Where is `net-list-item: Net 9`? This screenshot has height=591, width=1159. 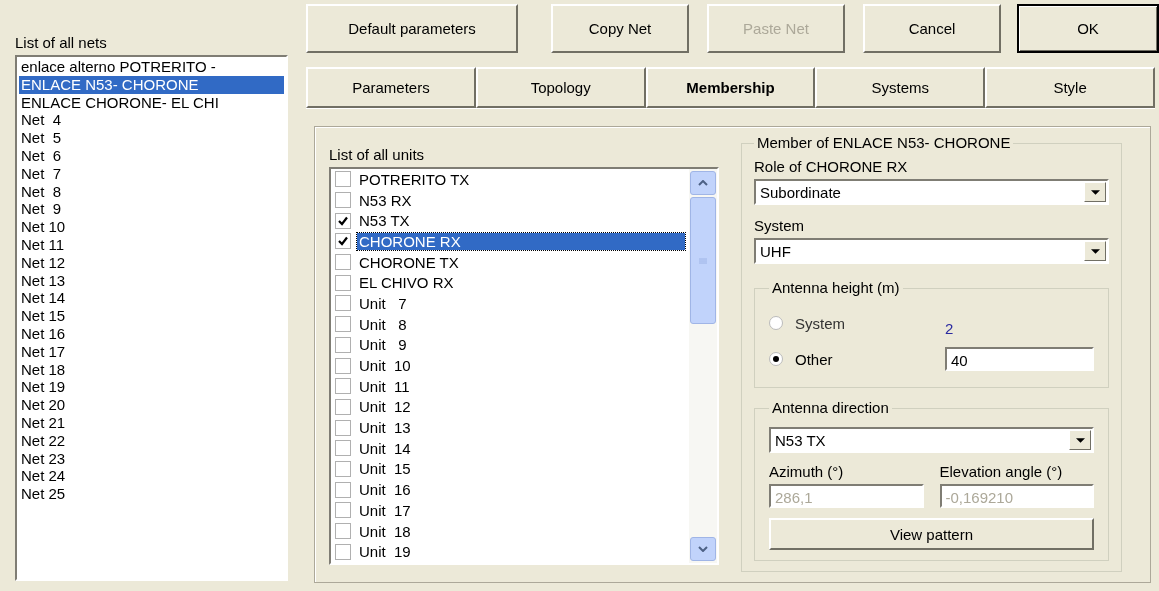 net-list-item: Net 9 is located at coordinates (151, 209).